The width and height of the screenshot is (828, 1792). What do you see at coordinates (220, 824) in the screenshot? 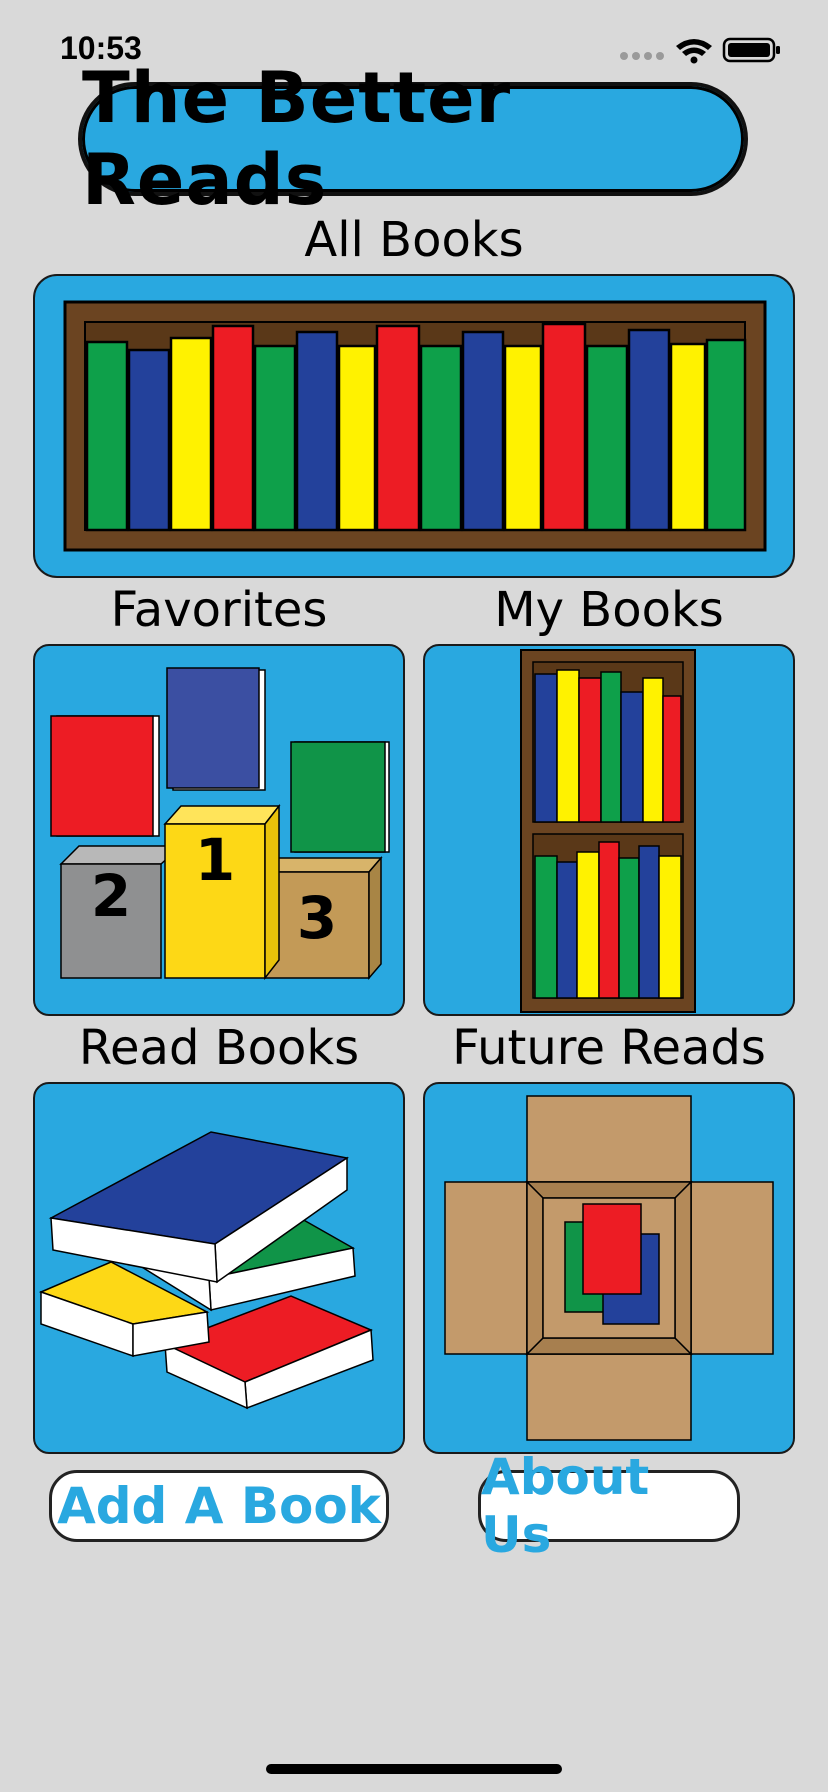
I see `podium-icon: 1 2 3` at bounding box center [220, 824].